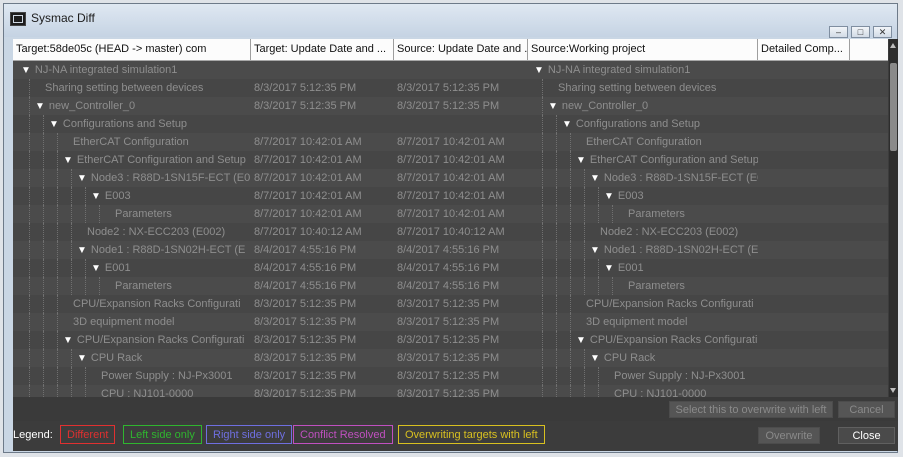 The height and width of the screenshot is (457, 903). I want to click on target-node: ▼ EtherCAT Configuration and Setup, so click(157, 160).